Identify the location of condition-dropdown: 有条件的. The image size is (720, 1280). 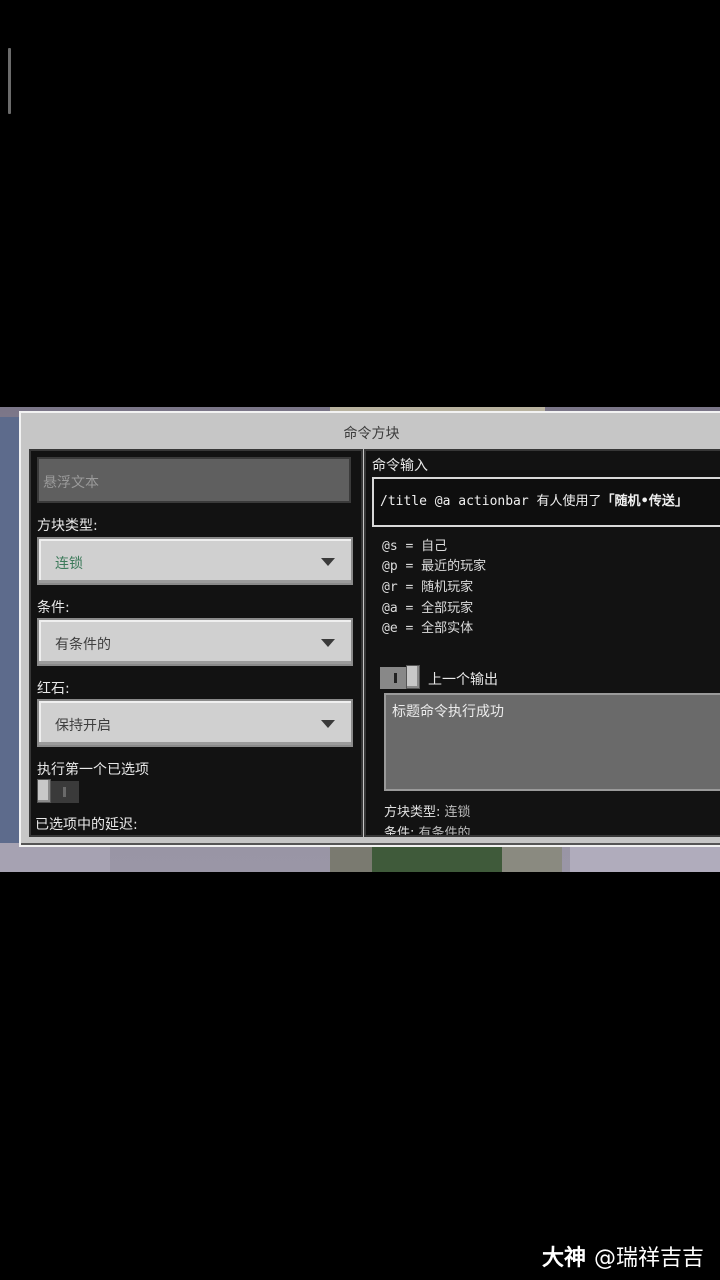
(195, 642).